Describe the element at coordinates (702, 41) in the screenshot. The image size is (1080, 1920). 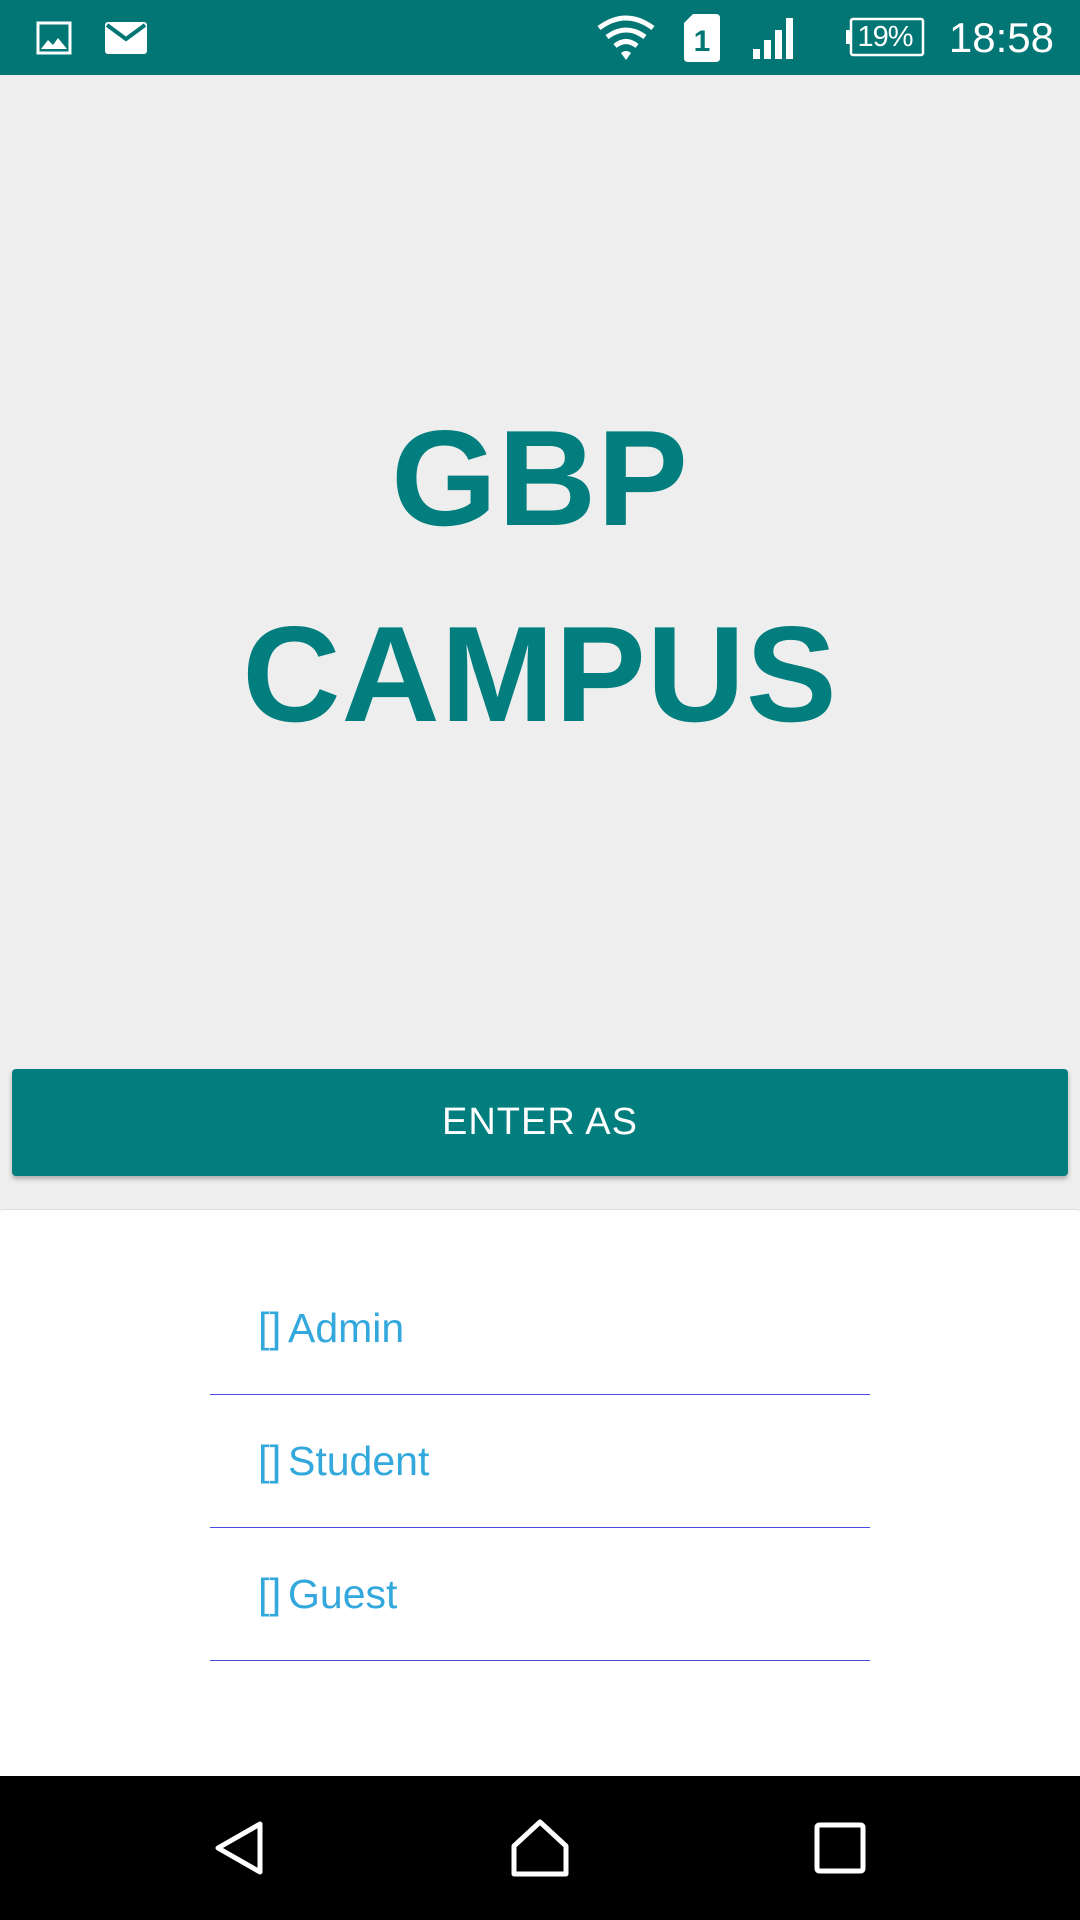
I see `sim-slot-number: 1` at that location.